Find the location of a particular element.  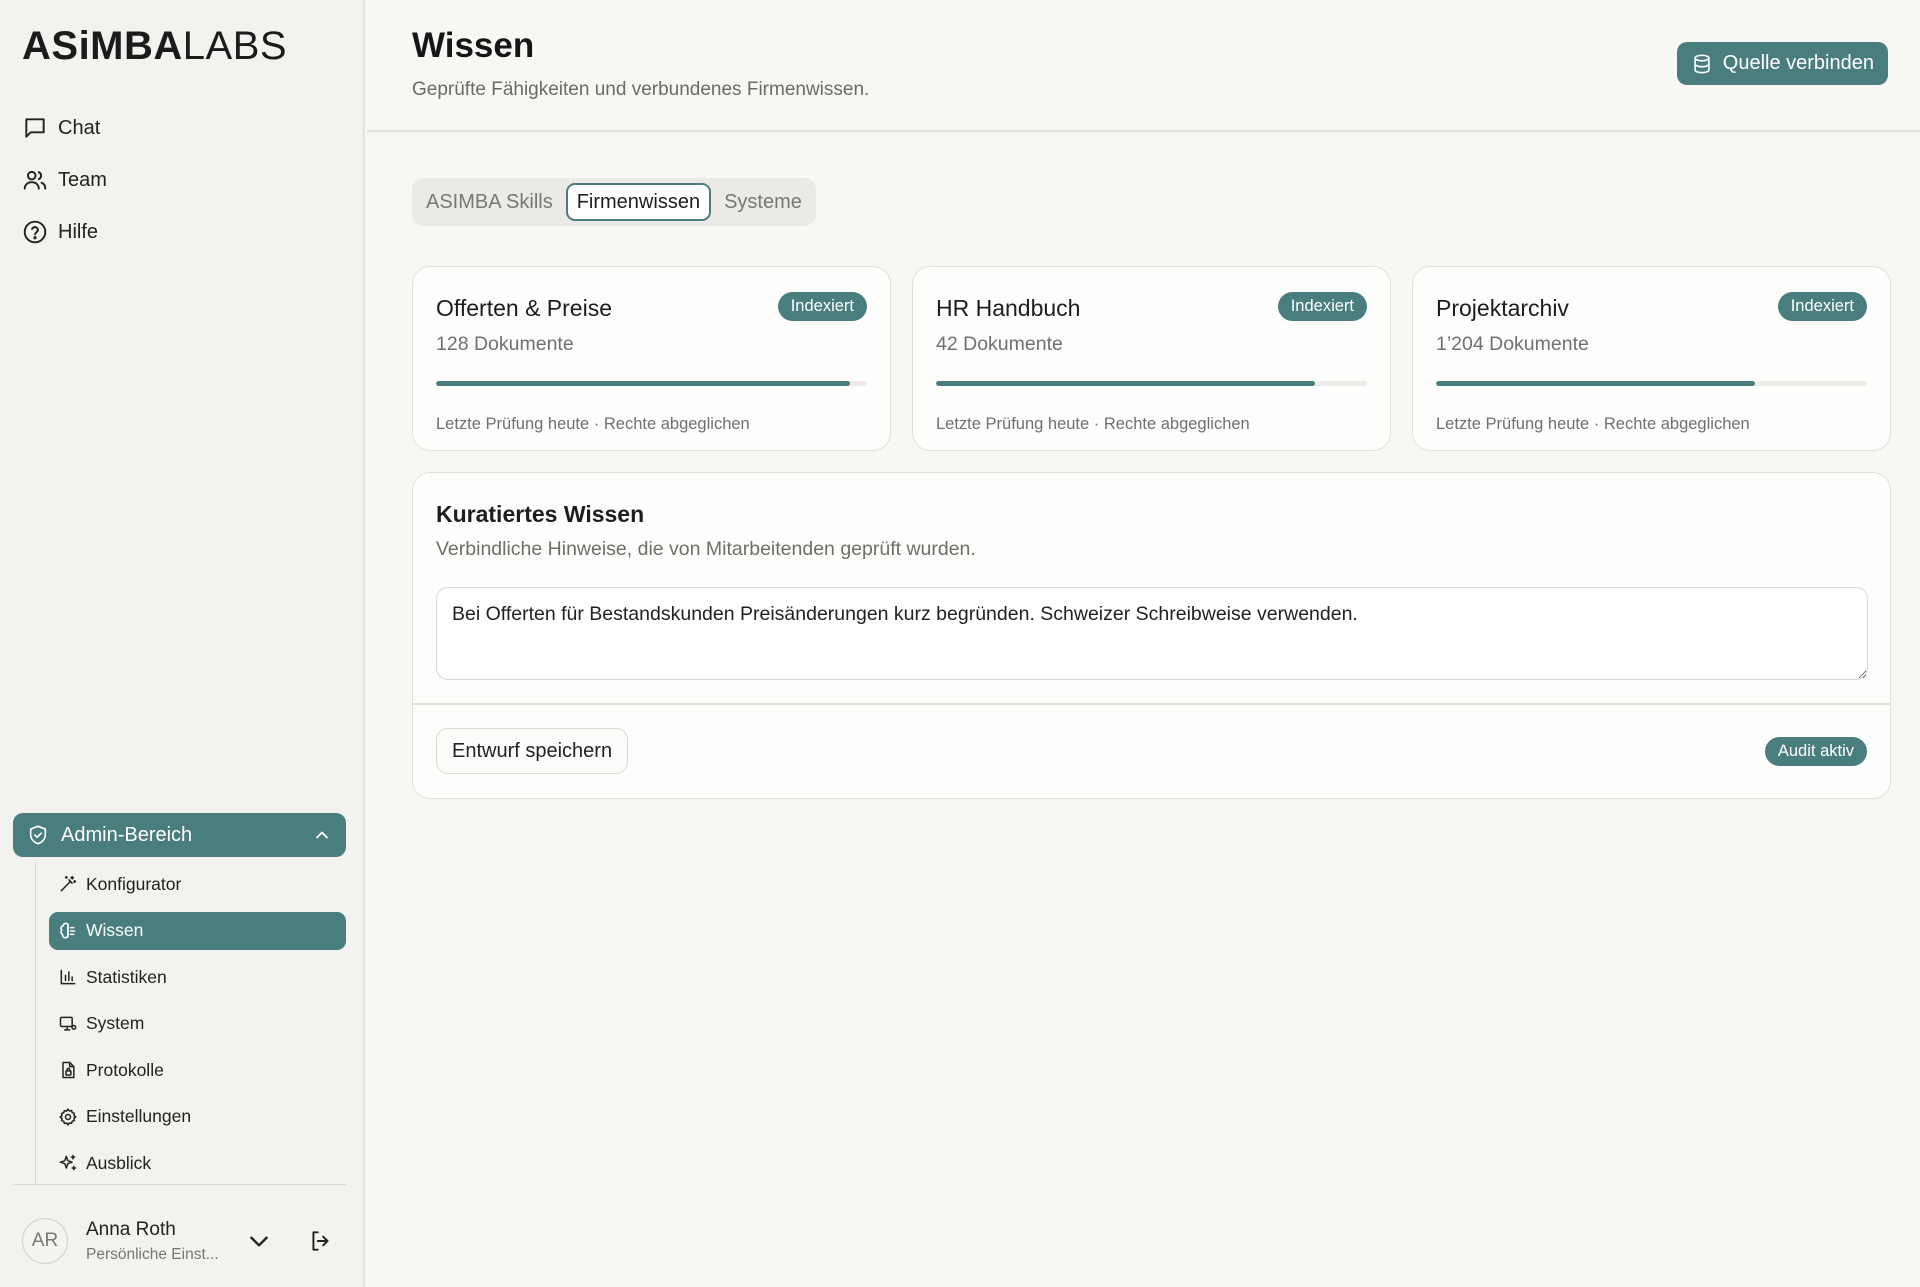

sidebar-item-label: Ausblick is located at coordinates (119, 1162).